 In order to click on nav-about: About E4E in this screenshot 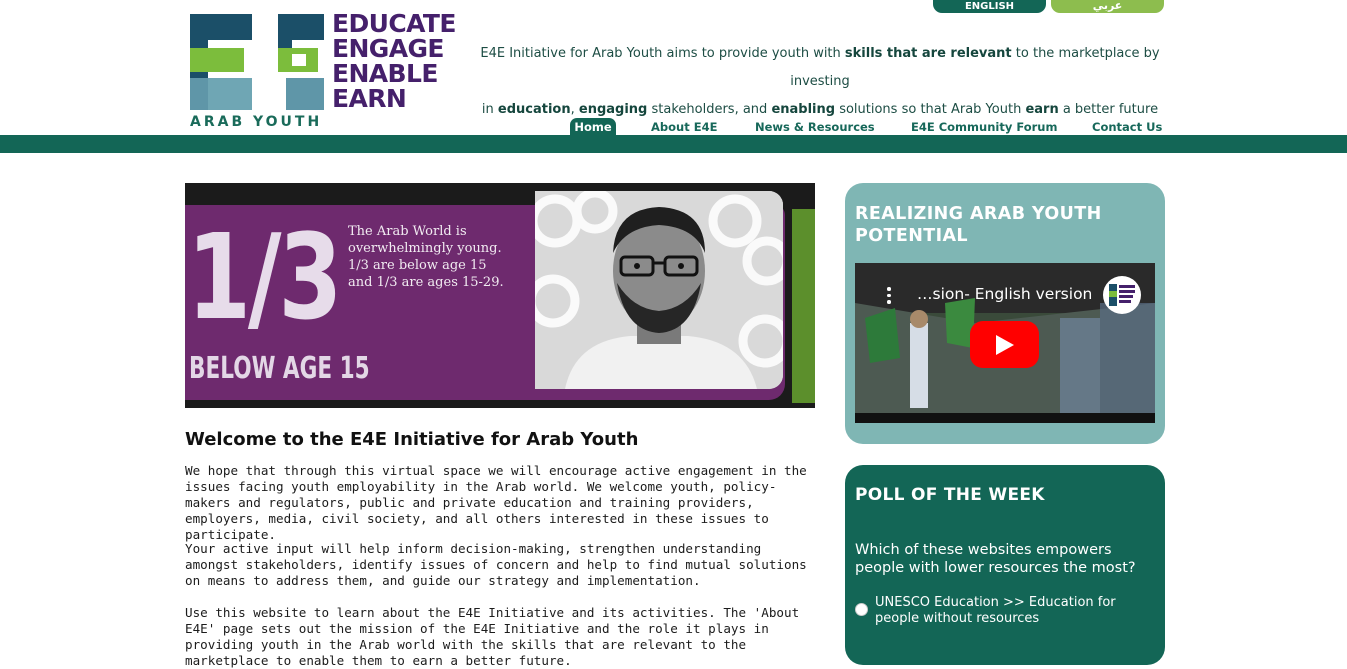, I will do `click(684, 126)`.